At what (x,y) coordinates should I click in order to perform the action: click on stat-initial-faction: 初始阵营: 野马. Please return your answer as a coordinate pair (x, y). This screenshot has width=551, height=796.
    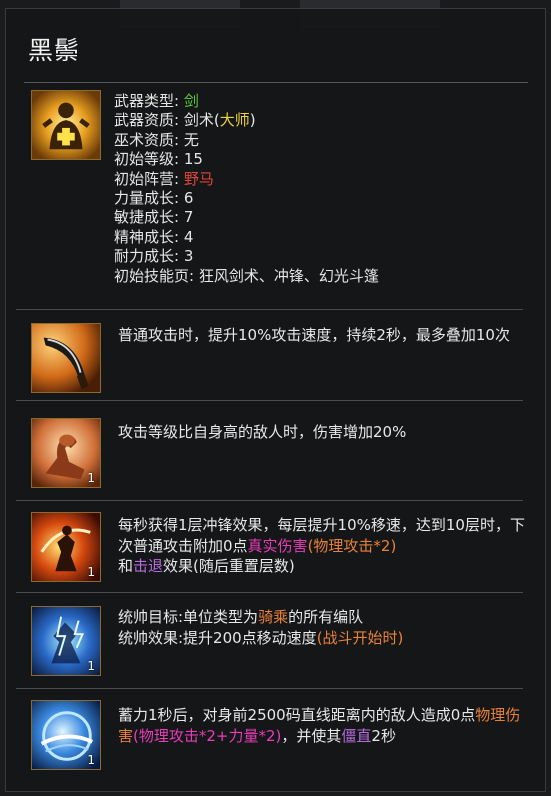
    Looking at the image, I should click on (164, 178).